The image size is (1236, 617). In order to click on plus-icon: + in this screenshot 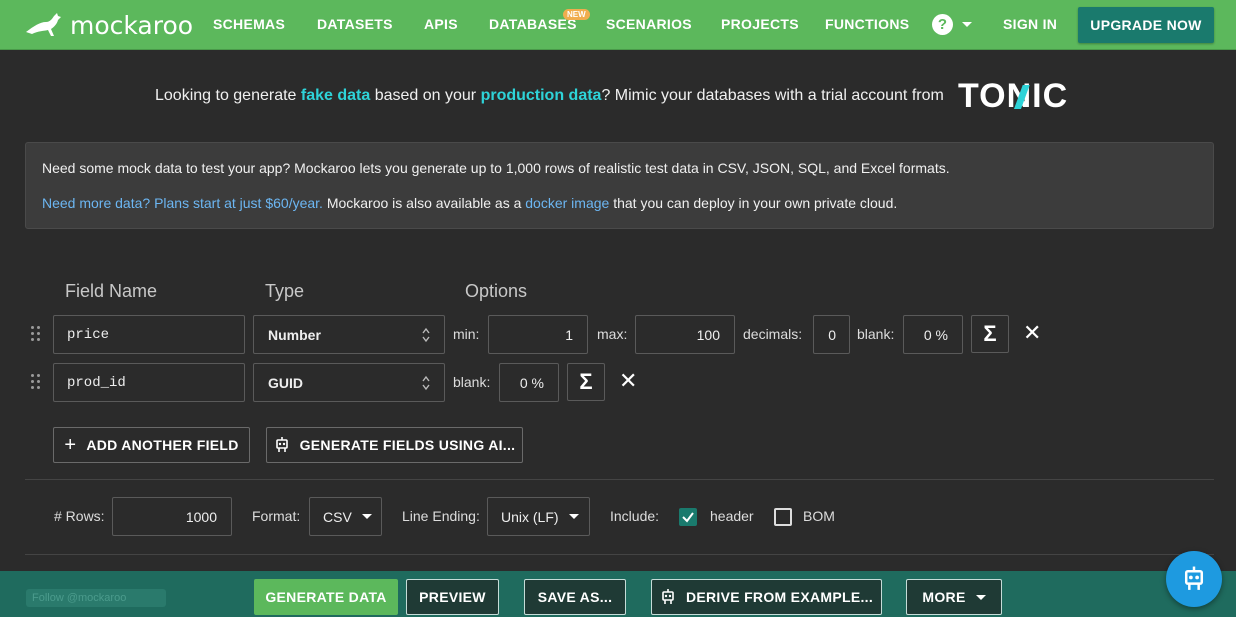, I will do `click(70, 444)`.